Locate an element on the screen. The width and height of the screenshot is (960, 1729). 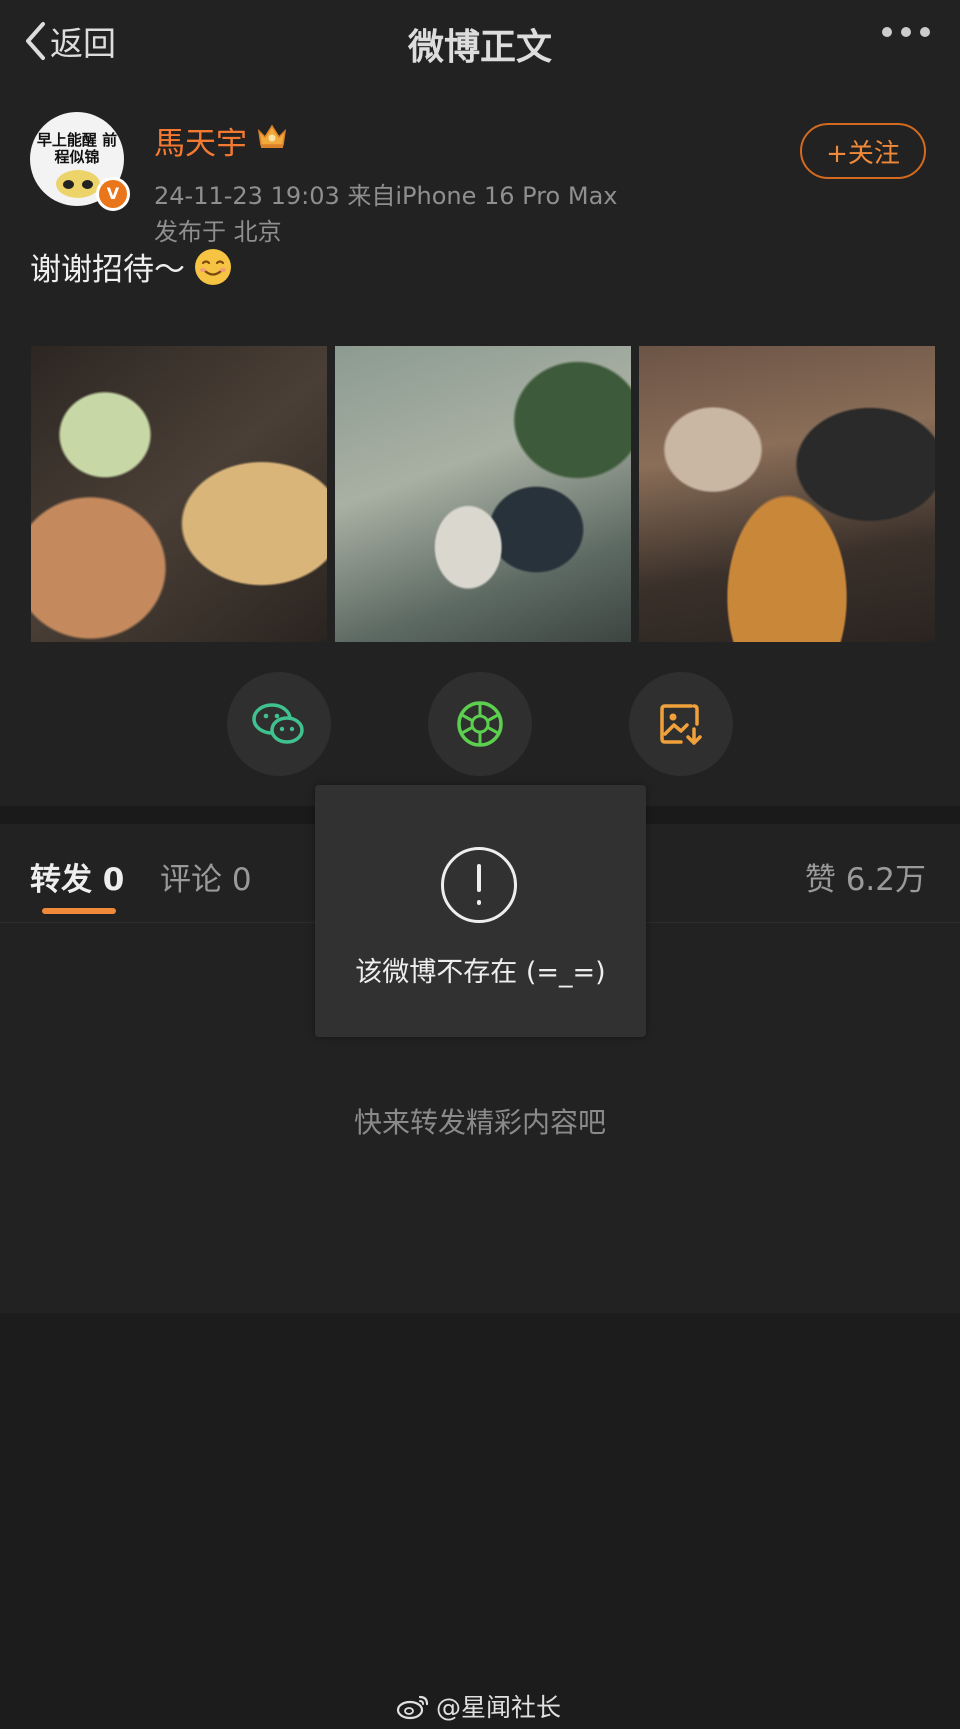
photo-two-people is located at coordinates (483, 494).